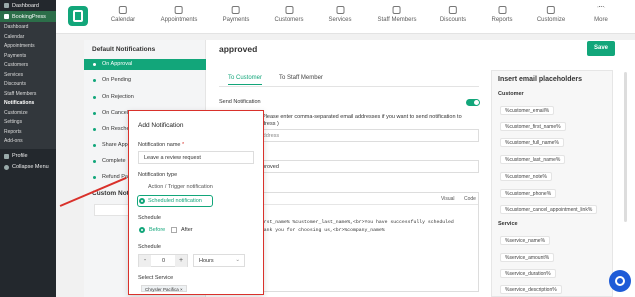 The image size is (635, 297). What do you see at coordinates (527, 257) in the screenshot?
I see `placeholder-chip: %service_amount%` at bounding box center [527, 257].